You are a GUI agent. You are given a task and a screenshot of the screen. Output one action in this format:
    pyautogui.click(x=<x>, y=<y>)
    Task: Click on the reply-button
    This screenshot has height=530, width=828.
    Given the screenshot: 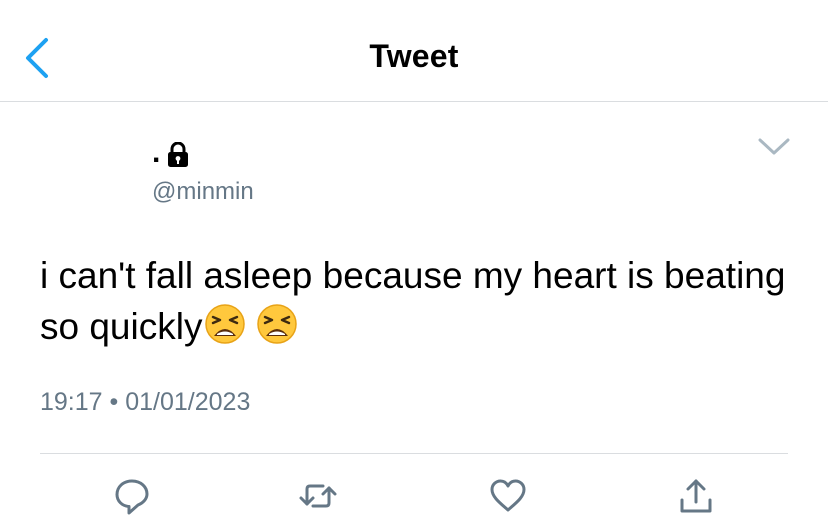 What is the action you would take?
    pyautogui.click(x=132, y=496)
    